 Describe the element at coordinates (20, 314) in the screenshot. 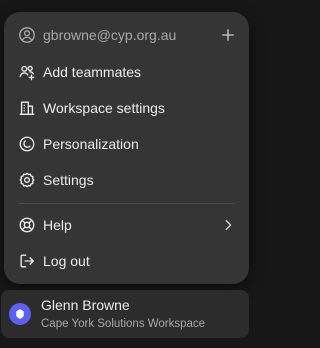

I see `workspace-avatar-icon` at that location.